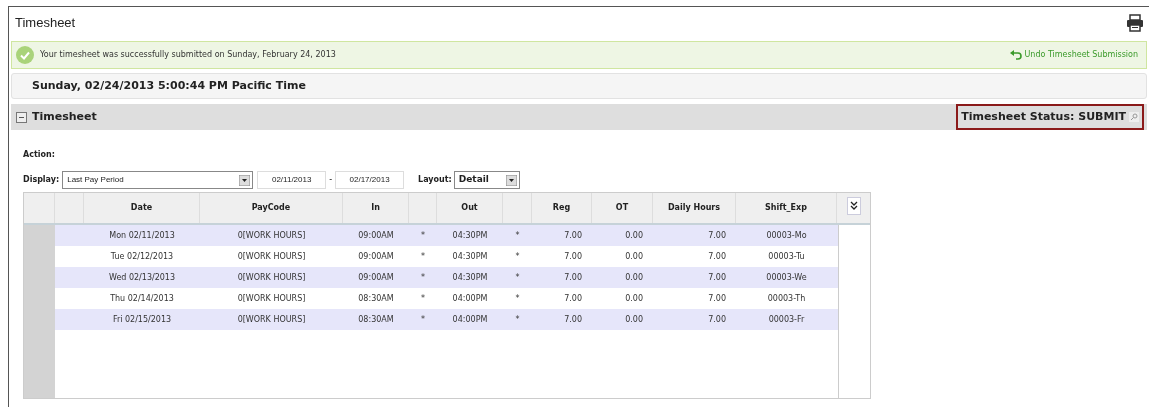 Image resolution: width=1157 pixels, height=407 pixels. Describe the element at coordinates (622, 208) in the screenshot. I see `column-header: OT` at that location.